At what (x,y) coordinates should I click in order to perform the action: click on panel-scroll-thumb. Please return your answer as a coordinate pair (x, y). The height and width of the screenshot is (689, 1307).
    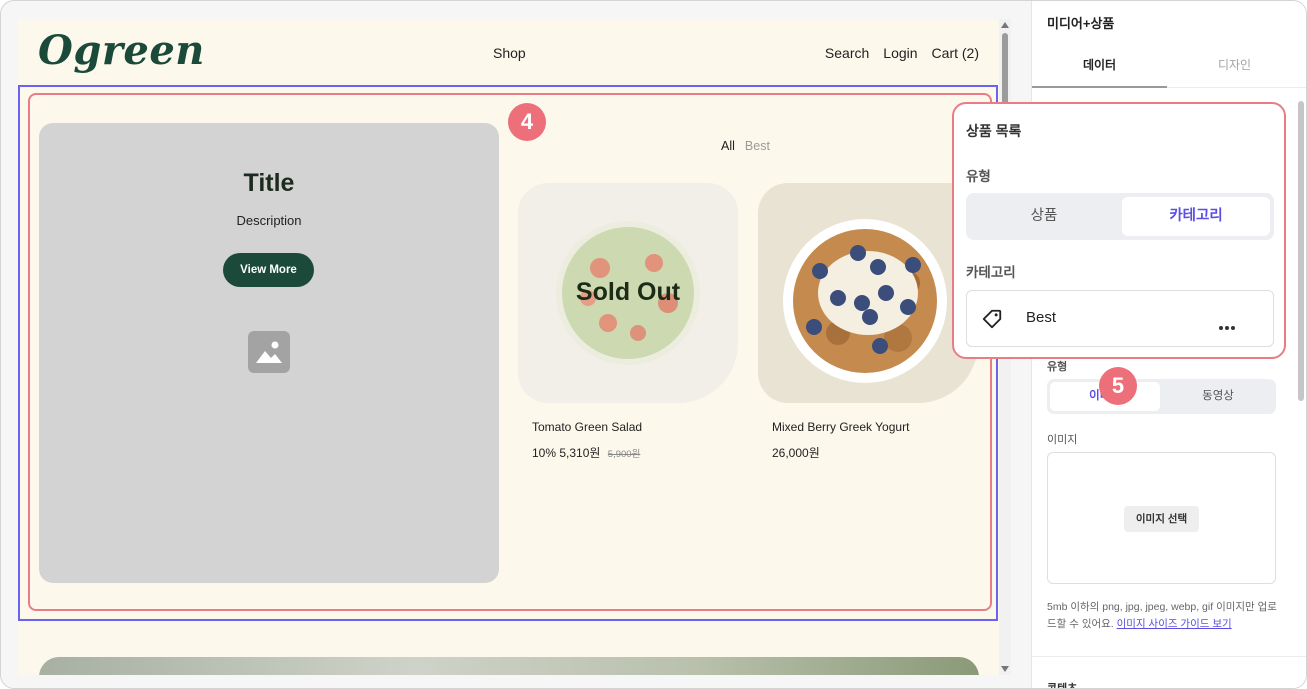
    Looking at the image, I should click on (1301, 251).